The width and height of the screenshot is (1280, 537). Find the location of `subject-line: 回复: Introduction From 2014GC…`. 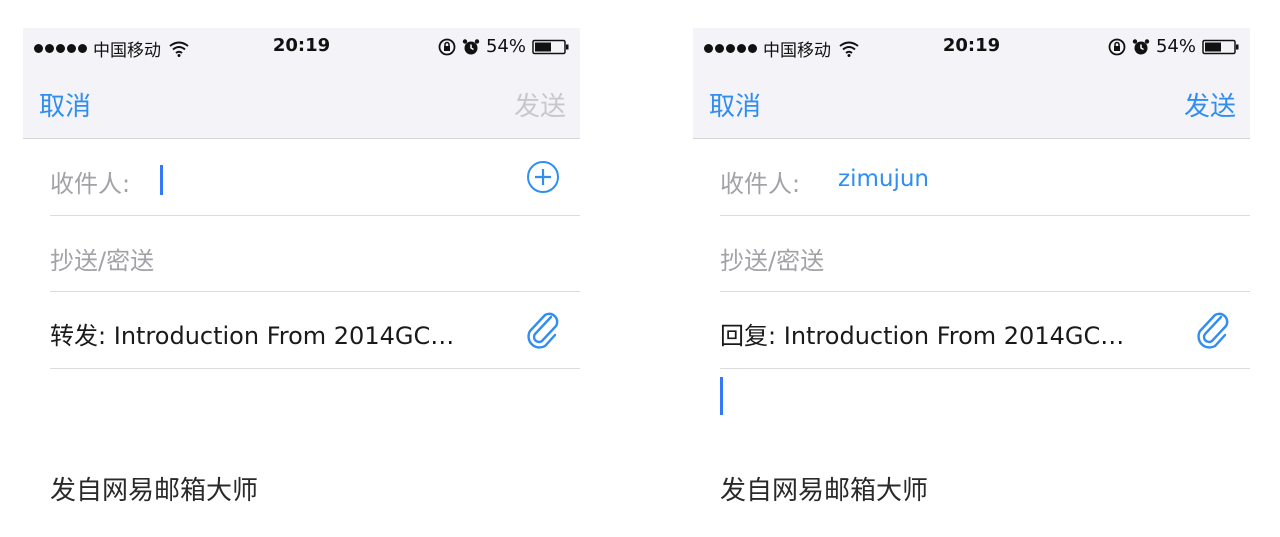

subject-line: 回复: Introduction From 2014GC… is located at coordinates (922, 333).